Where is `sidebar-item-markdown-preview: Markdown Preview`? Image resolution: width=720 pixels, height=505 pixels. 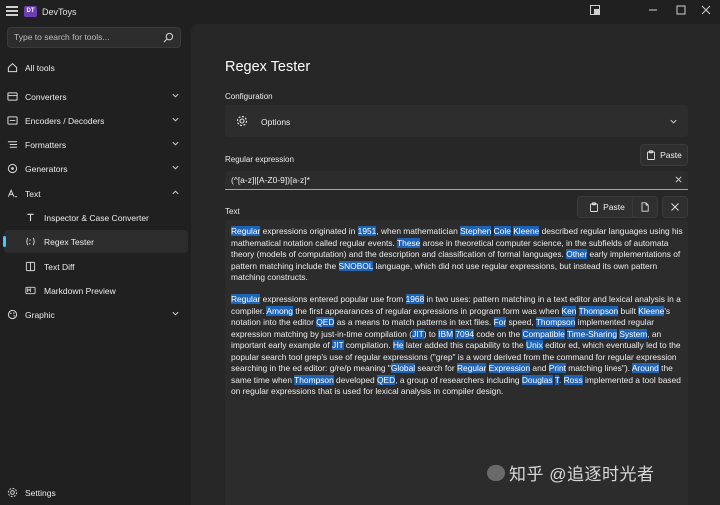 sidebar-item-markdown-preview: Markdown Preview is located at coordinates (94, 290).